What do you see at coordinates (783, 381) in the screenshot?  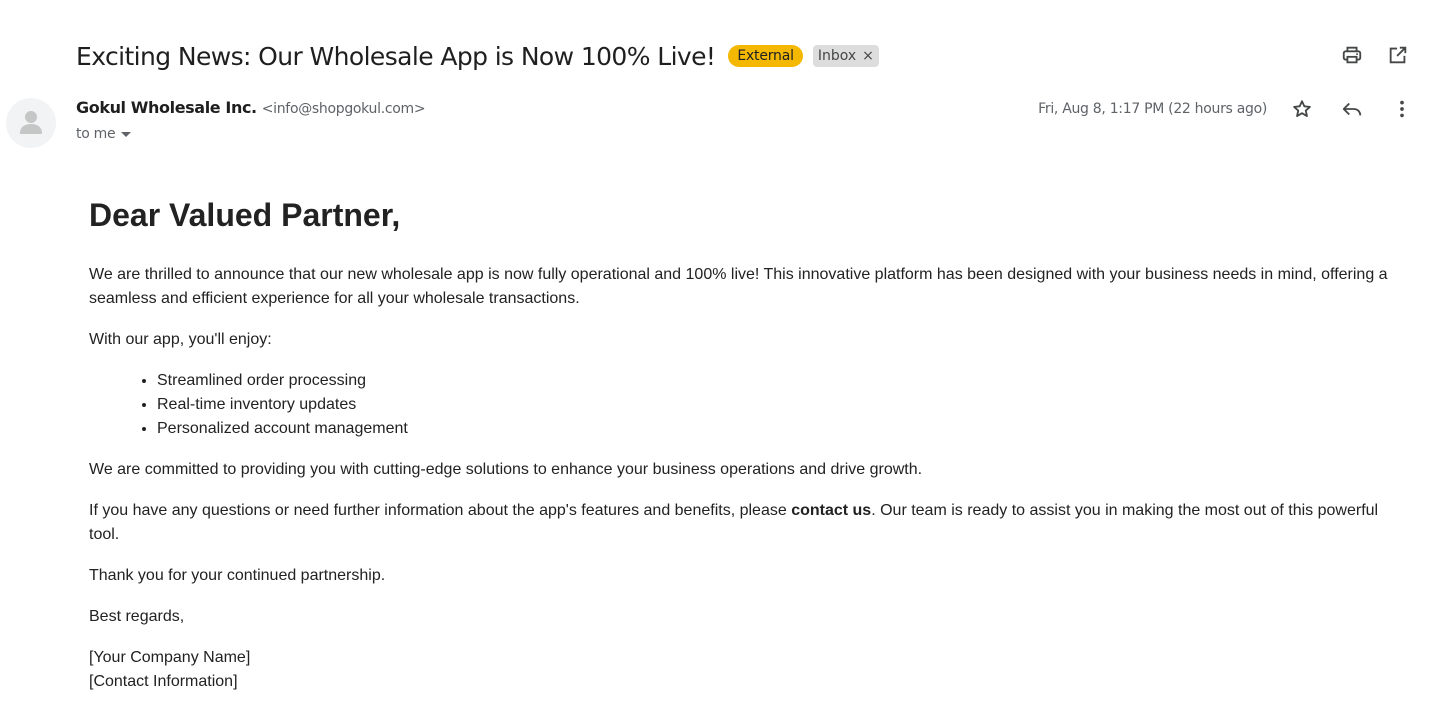 I see `list-item: Streamlined order processing` at bounding box center [783, 381].